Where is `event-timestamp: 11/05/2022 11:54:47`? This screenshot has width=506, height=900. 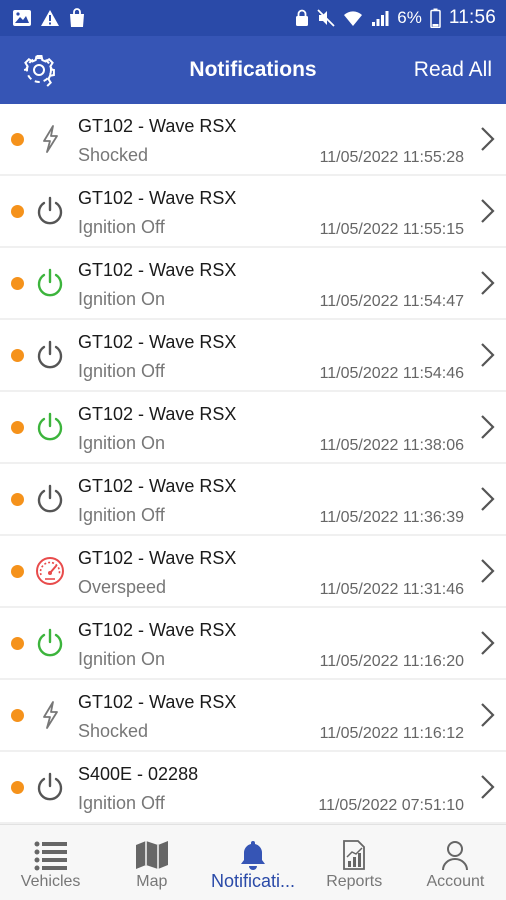
event-timestamp: 11/05/2022 11:54:47 is located at coordinates (391, 301).